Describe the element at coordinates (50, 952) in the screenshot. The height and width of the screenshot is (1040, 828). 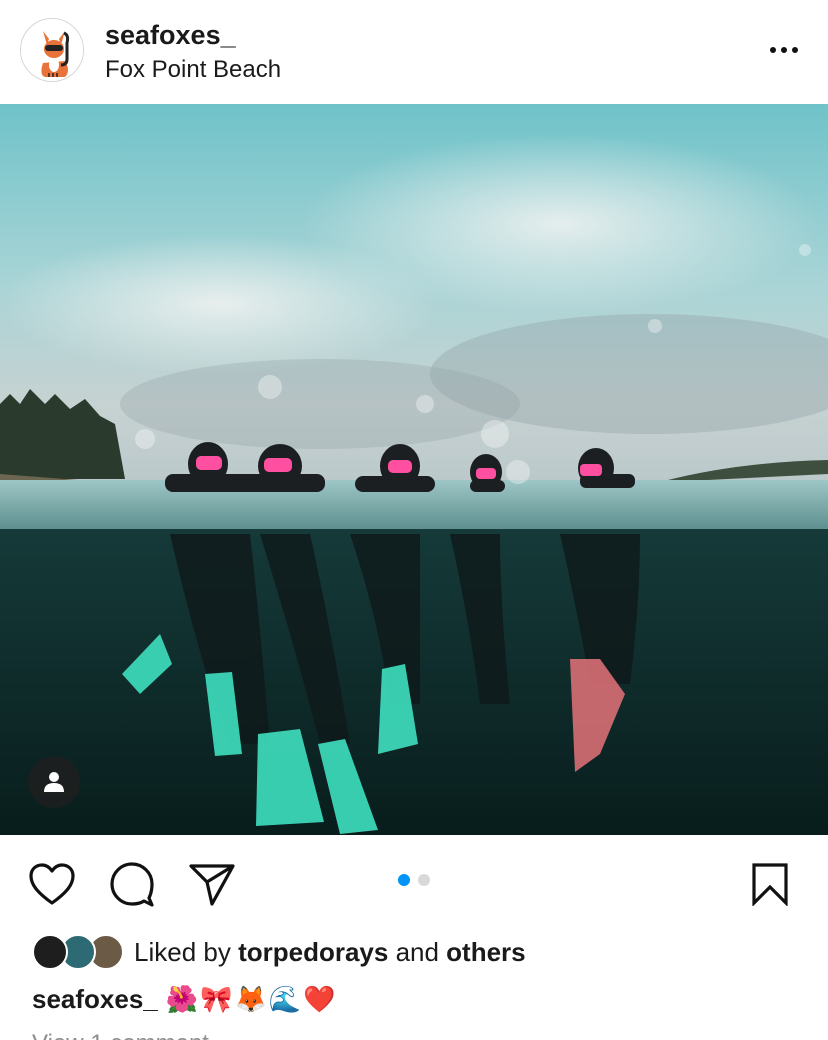
I see `liker-avatar` at that location.